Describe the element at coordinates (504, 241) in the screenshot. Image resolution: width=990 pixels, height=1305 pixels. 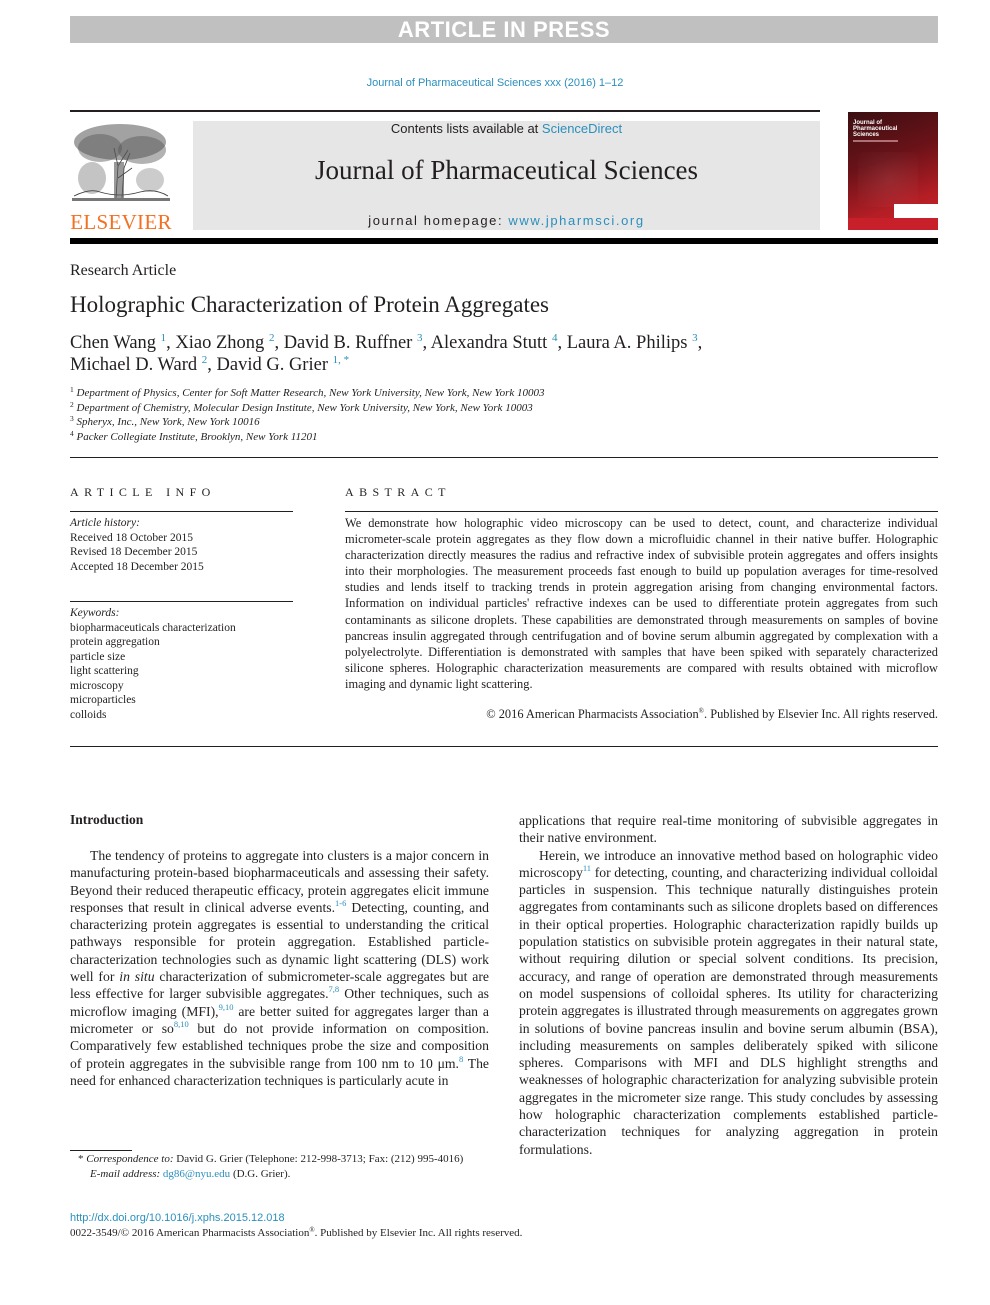
I see `masthead-bottom-rule` at that location.